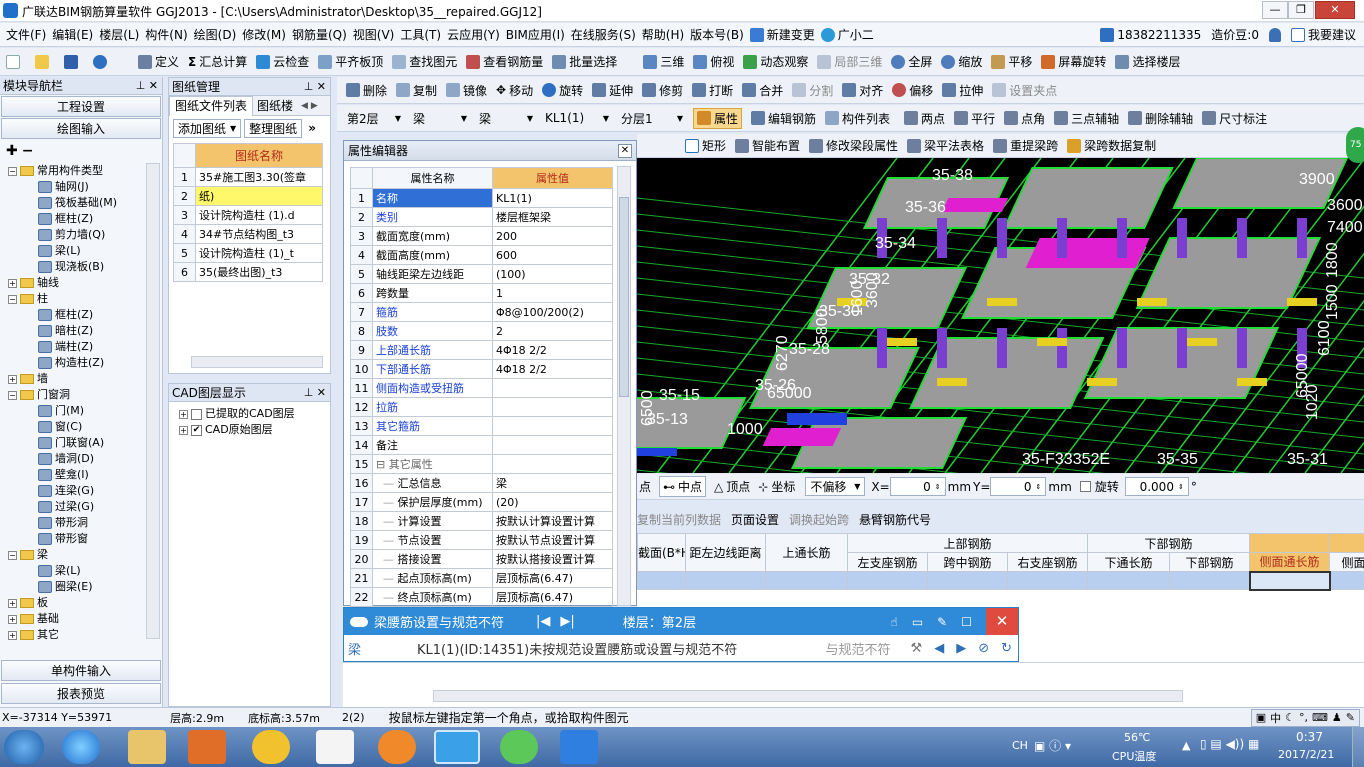  Describe the element at coordinates (552, 274) in the screenshot. I see `property-value: (100)` at that location.